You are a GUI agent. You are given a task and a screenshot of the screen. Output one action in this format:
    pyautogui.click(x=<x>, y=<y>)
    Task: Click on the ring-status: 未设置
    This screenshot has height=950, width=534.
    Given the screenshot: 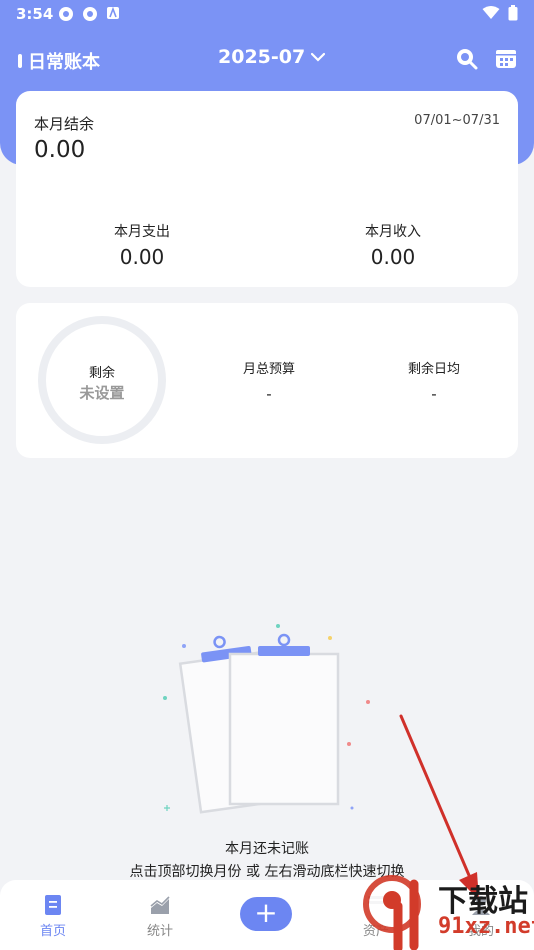 What is the action you would take?
    pyautogui.click(x=102, y=393)
    